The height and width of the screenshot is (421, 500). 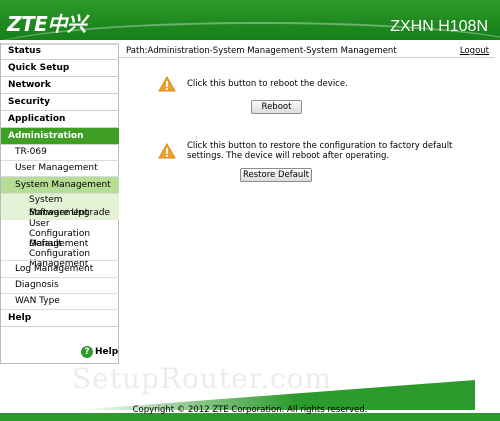 What do you see at coordinates (267, 84) in the screenshot?
I see `reboot-message: Click this button to reboot the device.` at bounding box center [267, 84].